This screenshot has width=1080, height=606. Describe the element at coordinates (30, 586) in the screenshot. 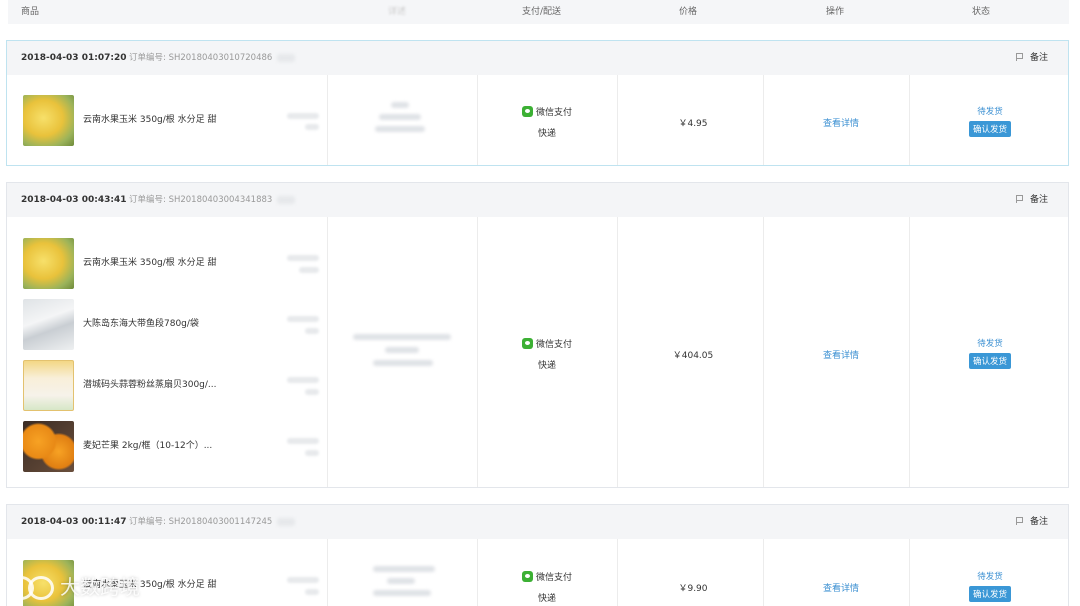

I see `watermark-logo-icon` at that location.